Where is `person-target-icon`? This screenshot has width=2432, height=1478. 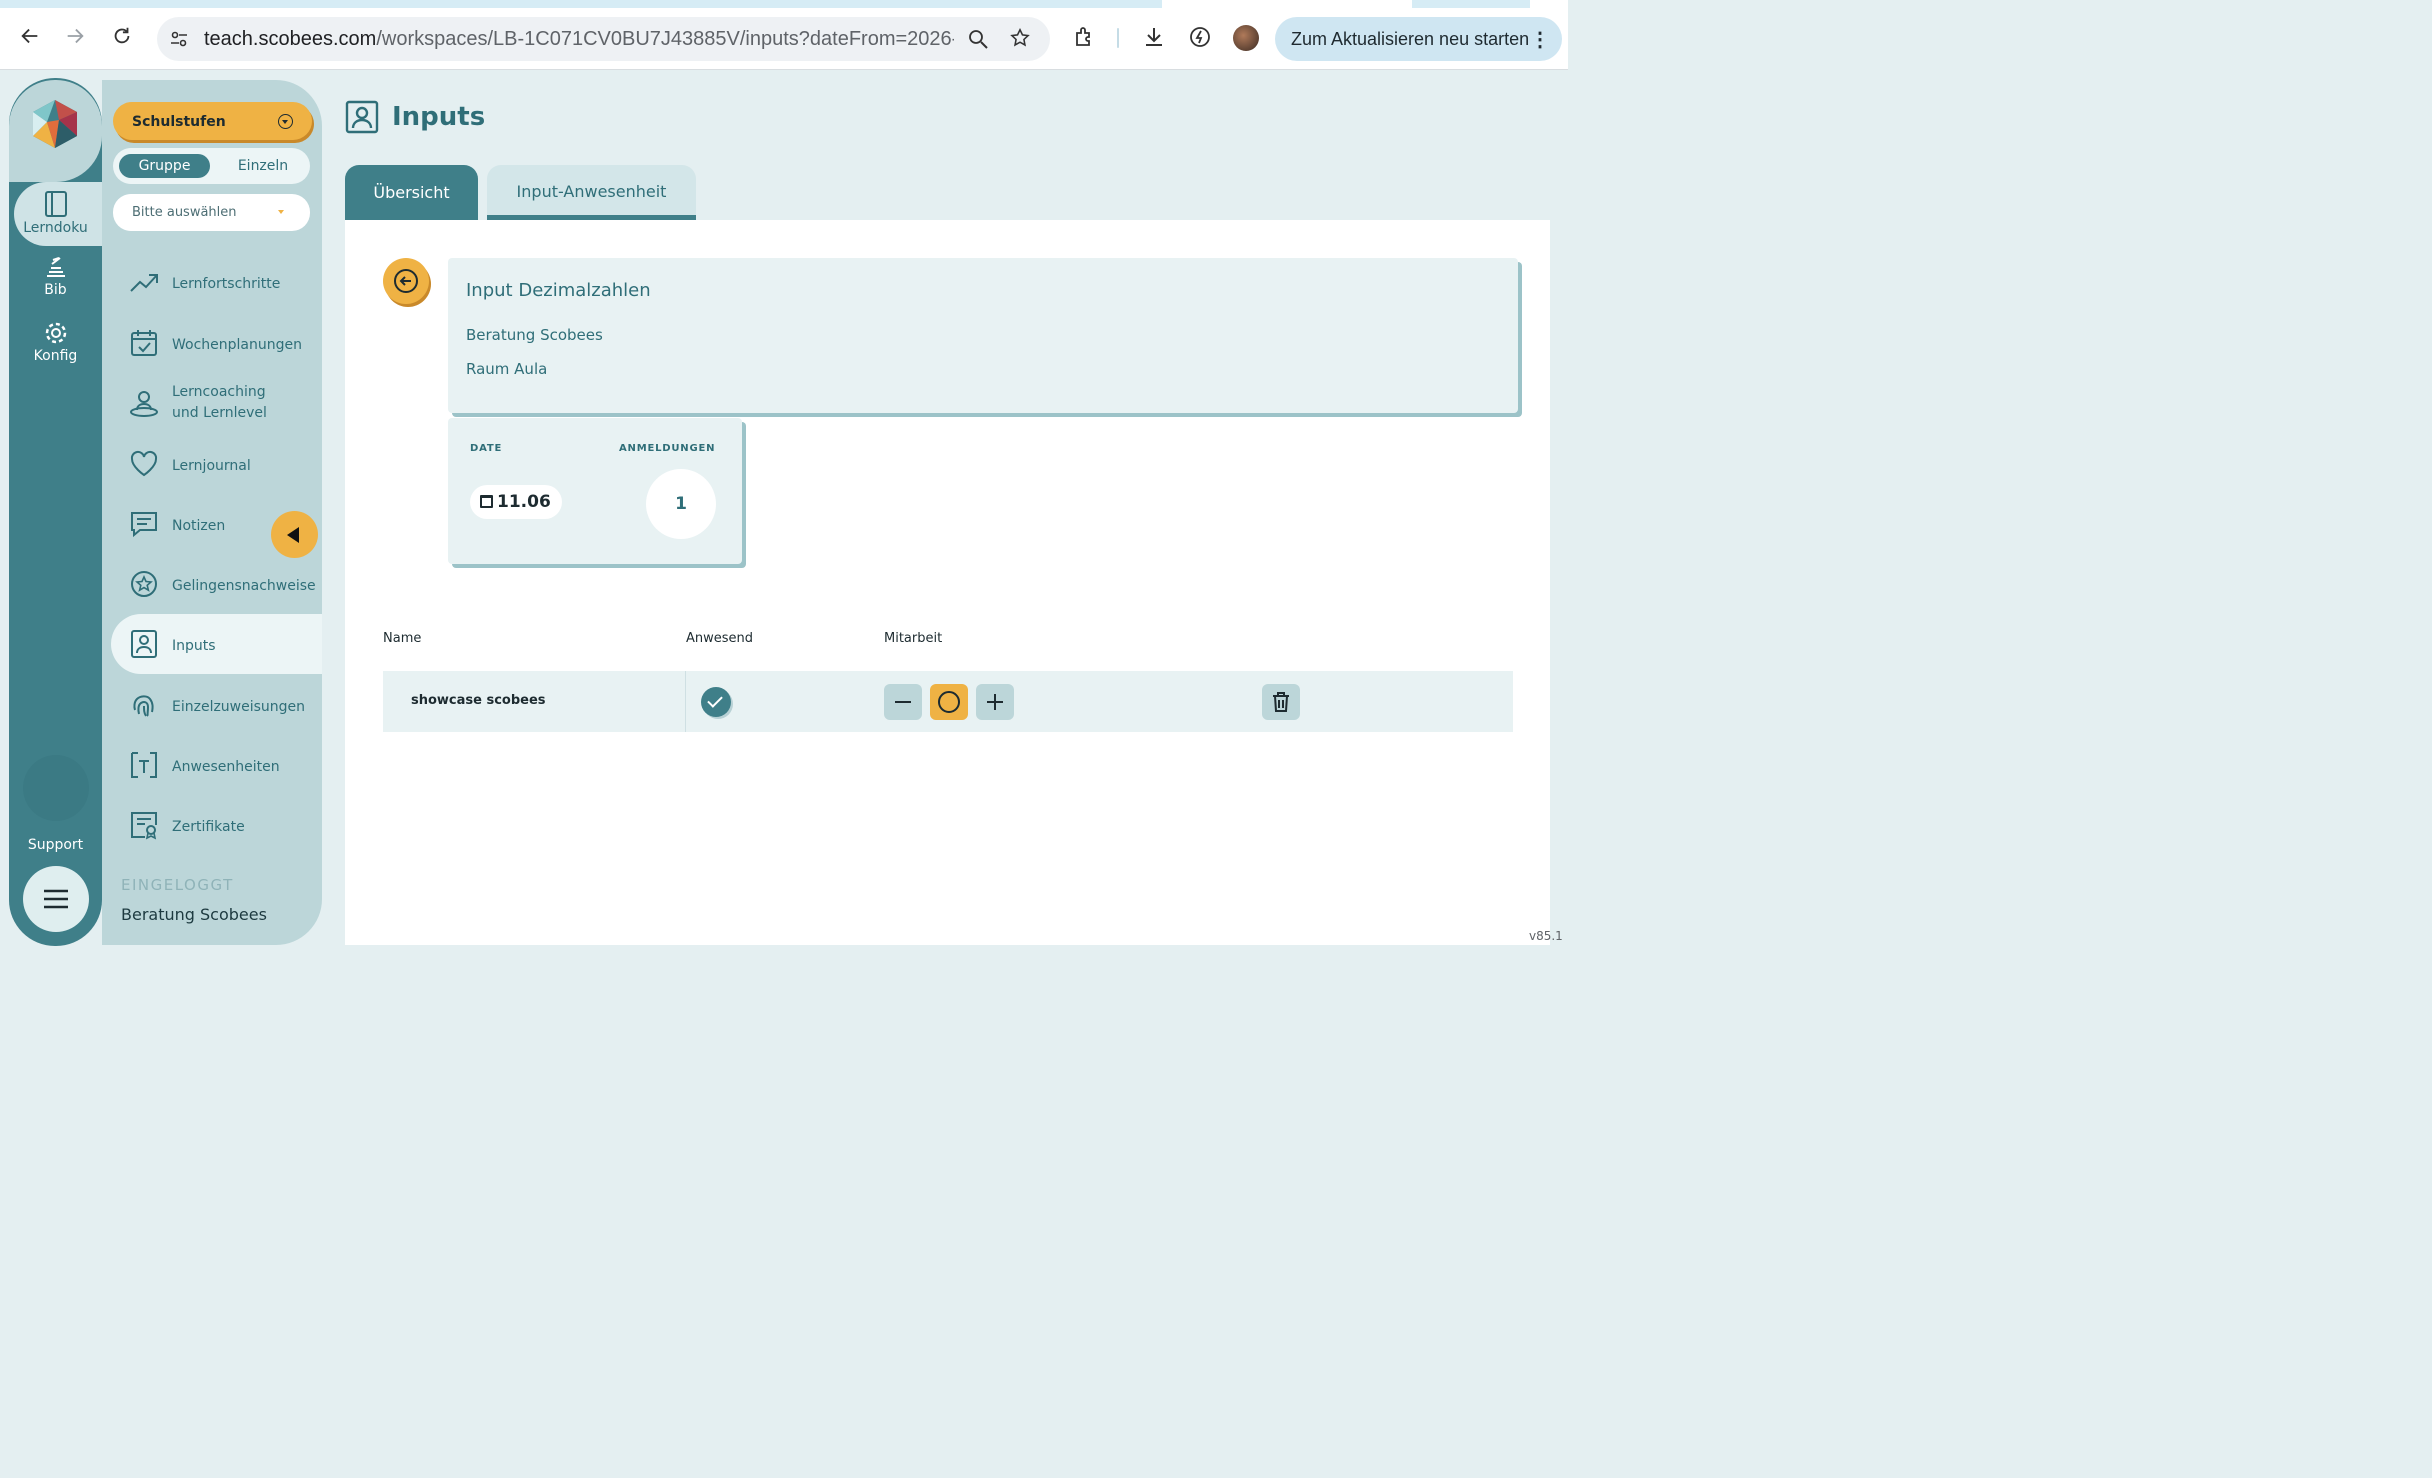 person-target-icon is located at coordinates (144, 404).